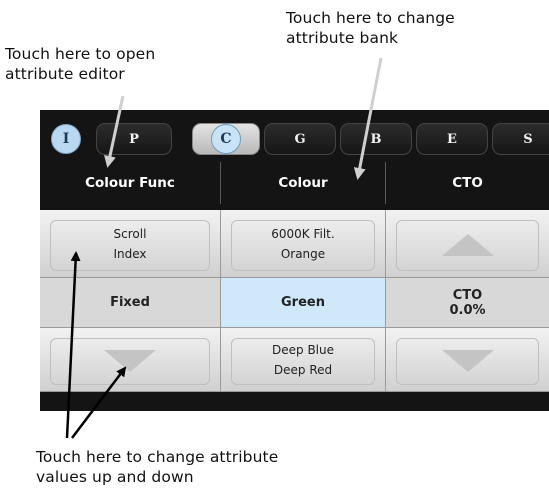 Image resolution: width=549 pixels, height=494 pixels. Describe the element at coordinates (303, 369) in the screenshot. I see `value-option-deep-red: Deep Red` at that location.